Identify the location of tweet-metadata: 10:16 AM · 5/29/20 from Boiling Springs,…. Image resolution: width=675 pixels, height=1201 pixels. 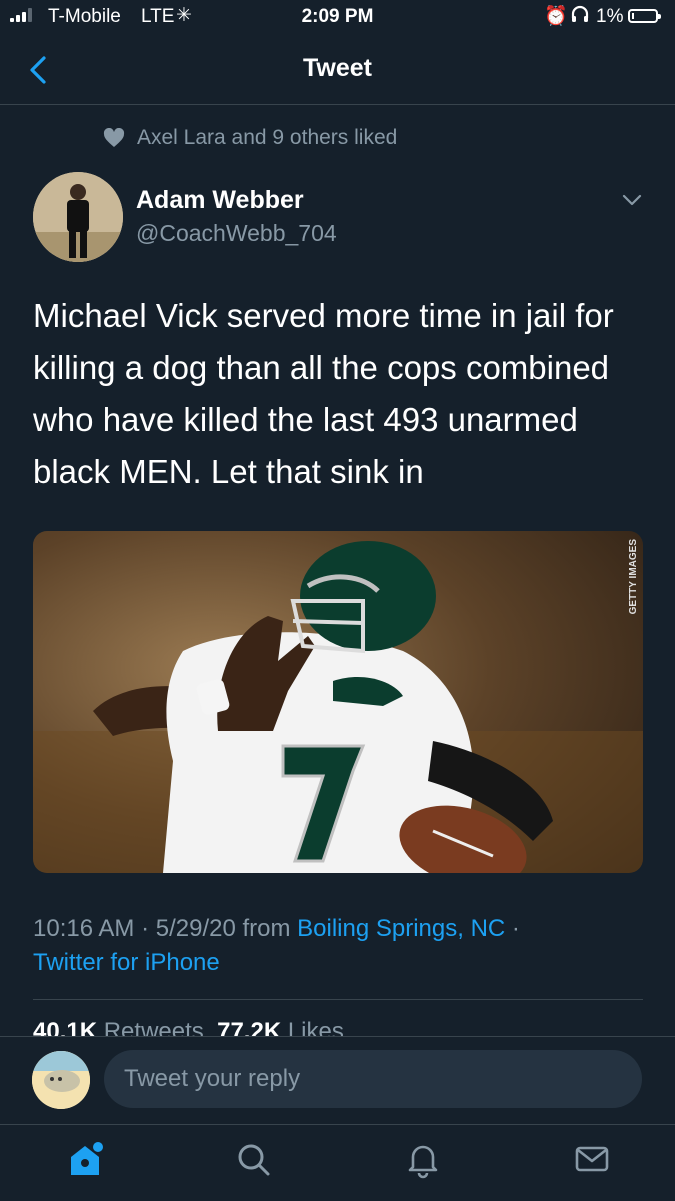
(338, 946).